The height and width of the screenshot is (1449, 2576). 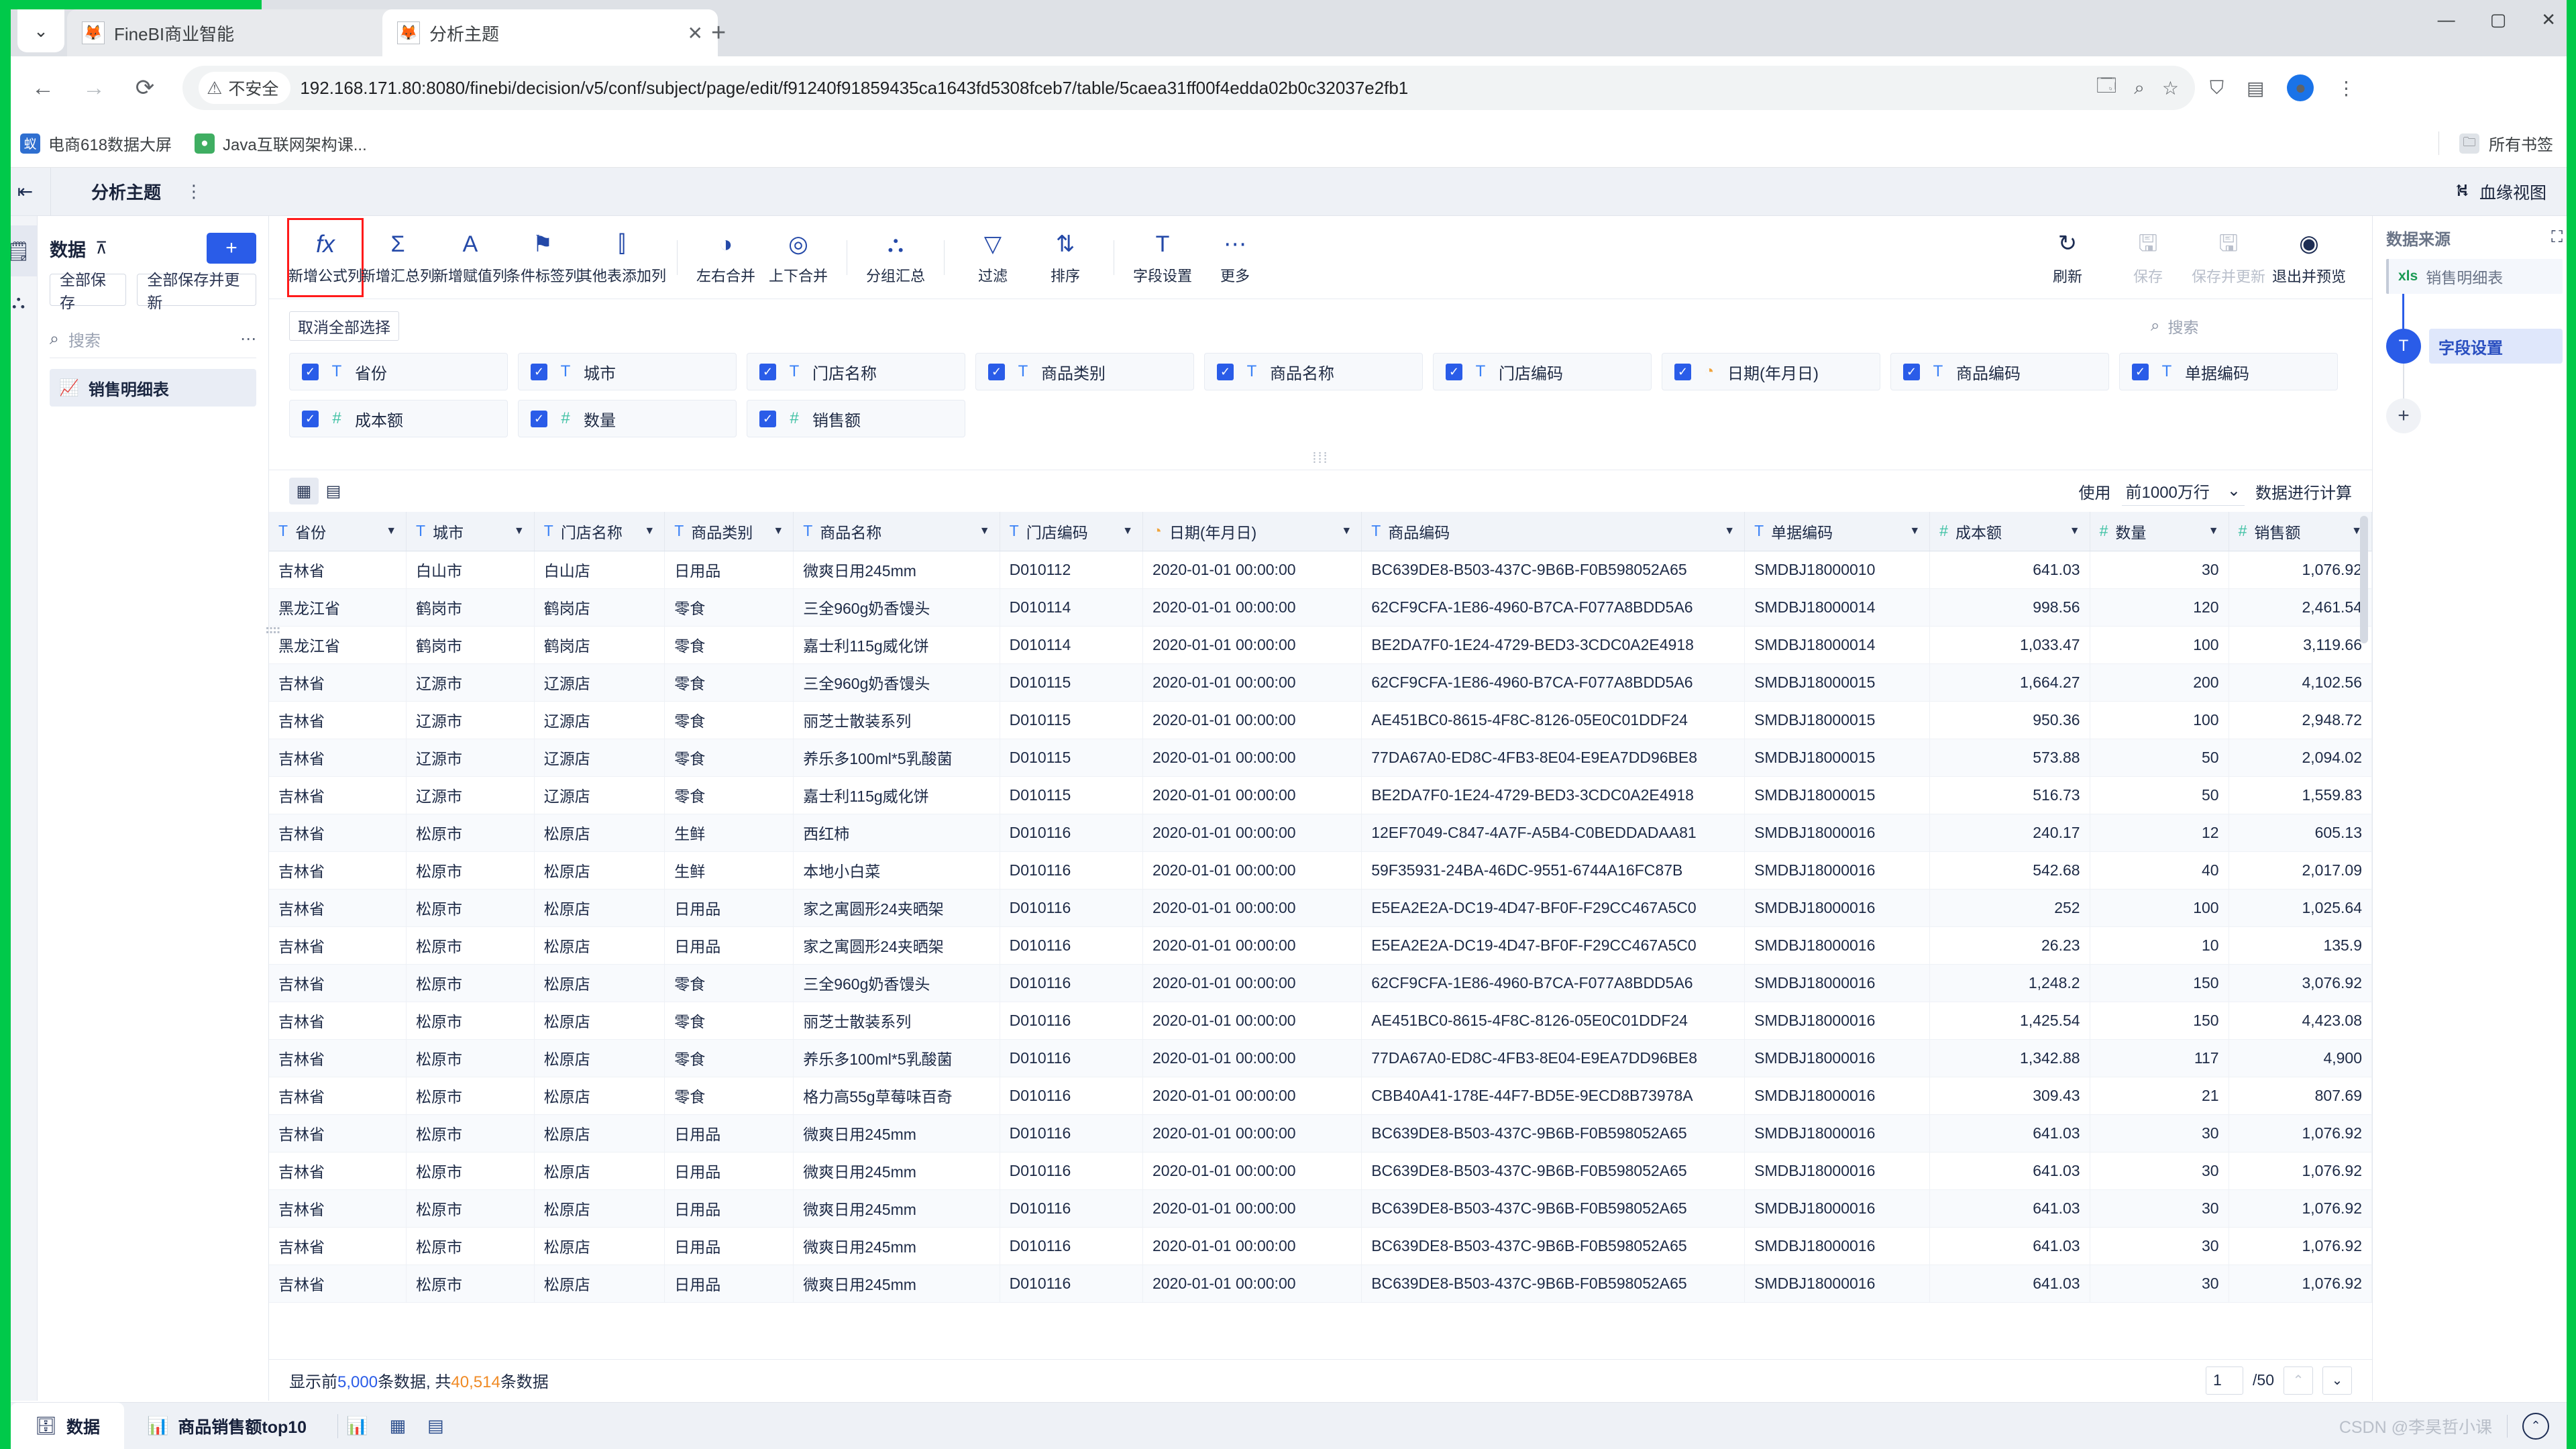 What do you see at coordinates (470, 531) in the screenshot?
I see `table-column-header: T 城市 ▼` at bounding box center [470, 531].